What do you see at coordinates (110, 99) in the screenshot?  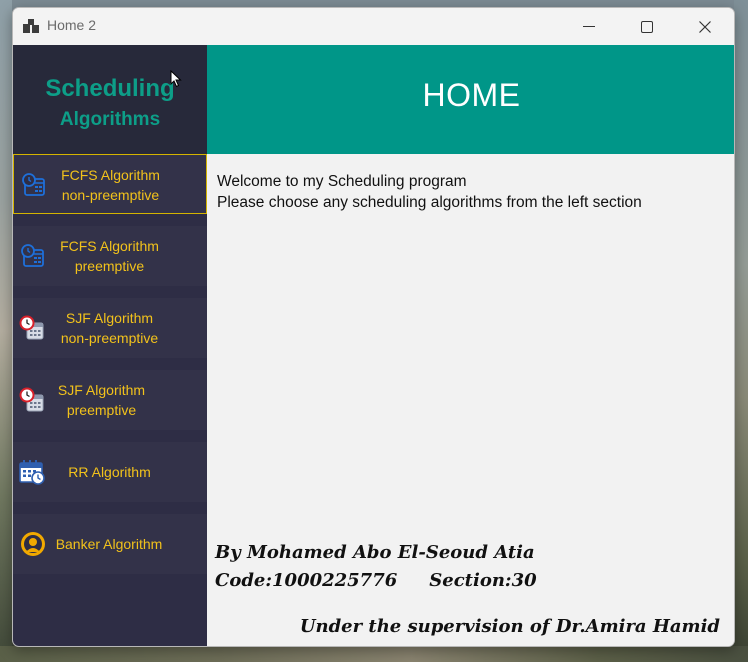 I see `logo-area: Scheduling Algorithms` at bounding box center [110, 99].